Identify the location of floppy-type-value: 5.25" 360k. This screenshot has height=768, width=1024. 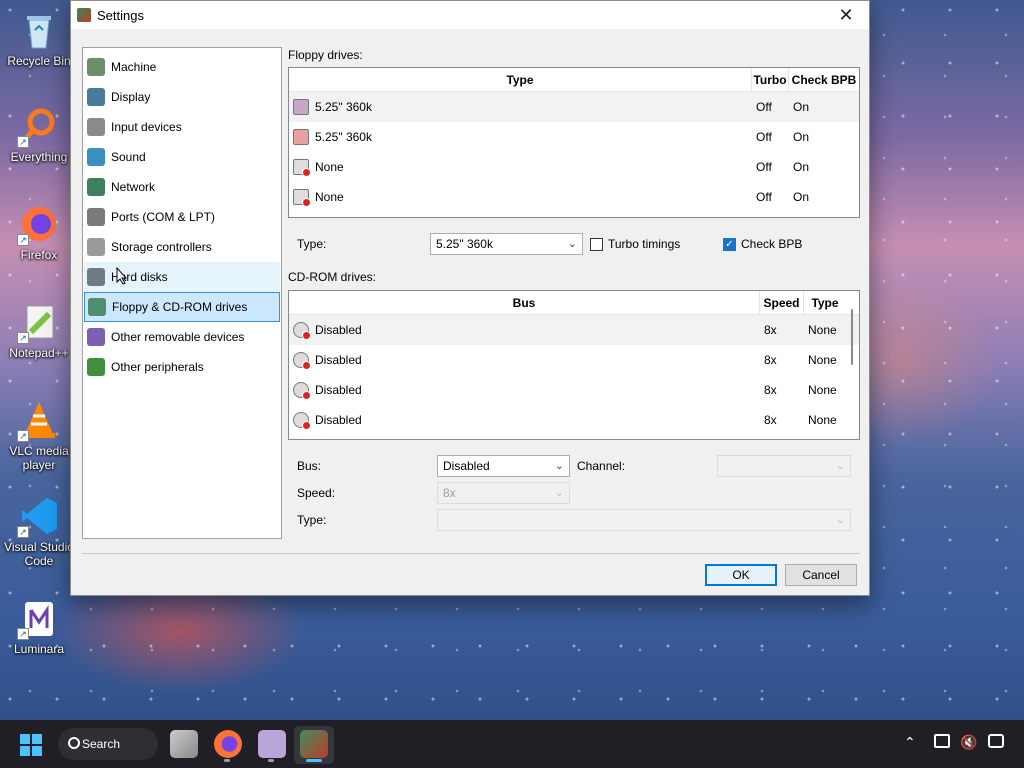
(464, 244).